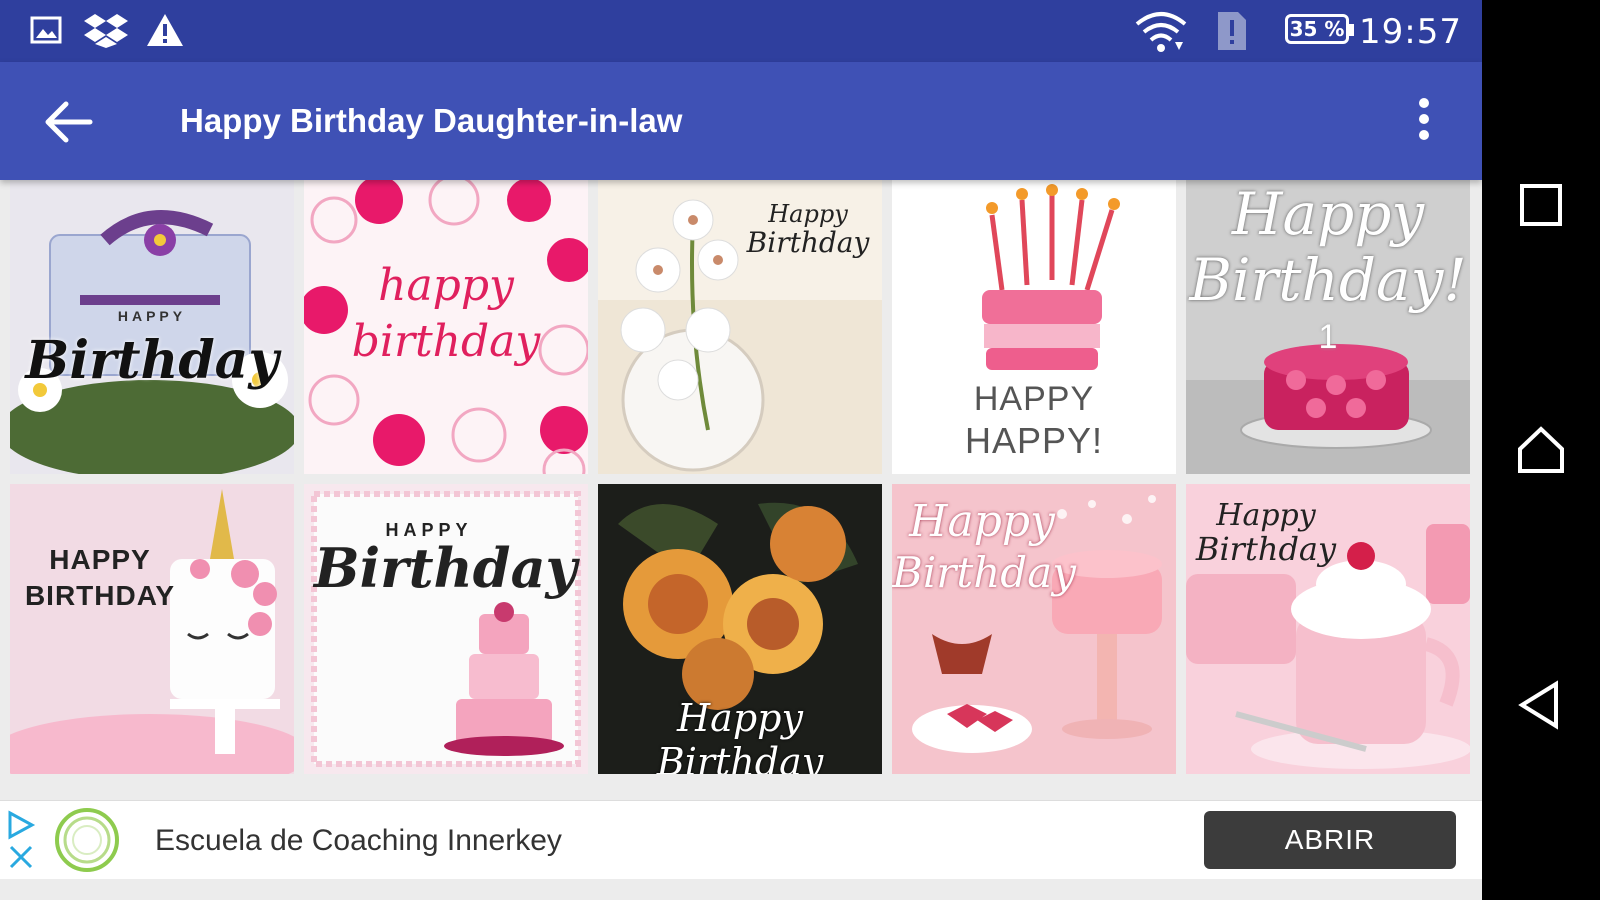 This screenshot has height=900, width=1600. I want to click on home-icon, so click(1541, 449).